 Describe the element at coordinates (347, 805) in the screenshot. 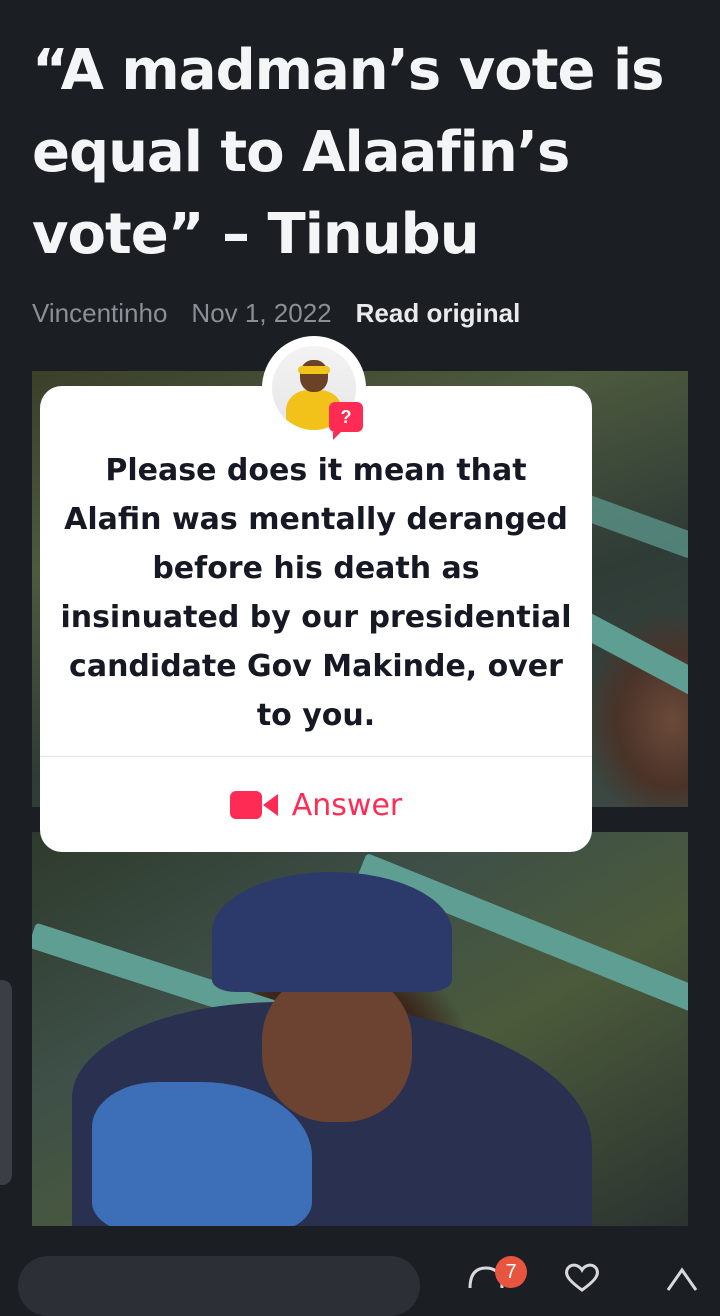

I see `answer-label: Answer` at that location.